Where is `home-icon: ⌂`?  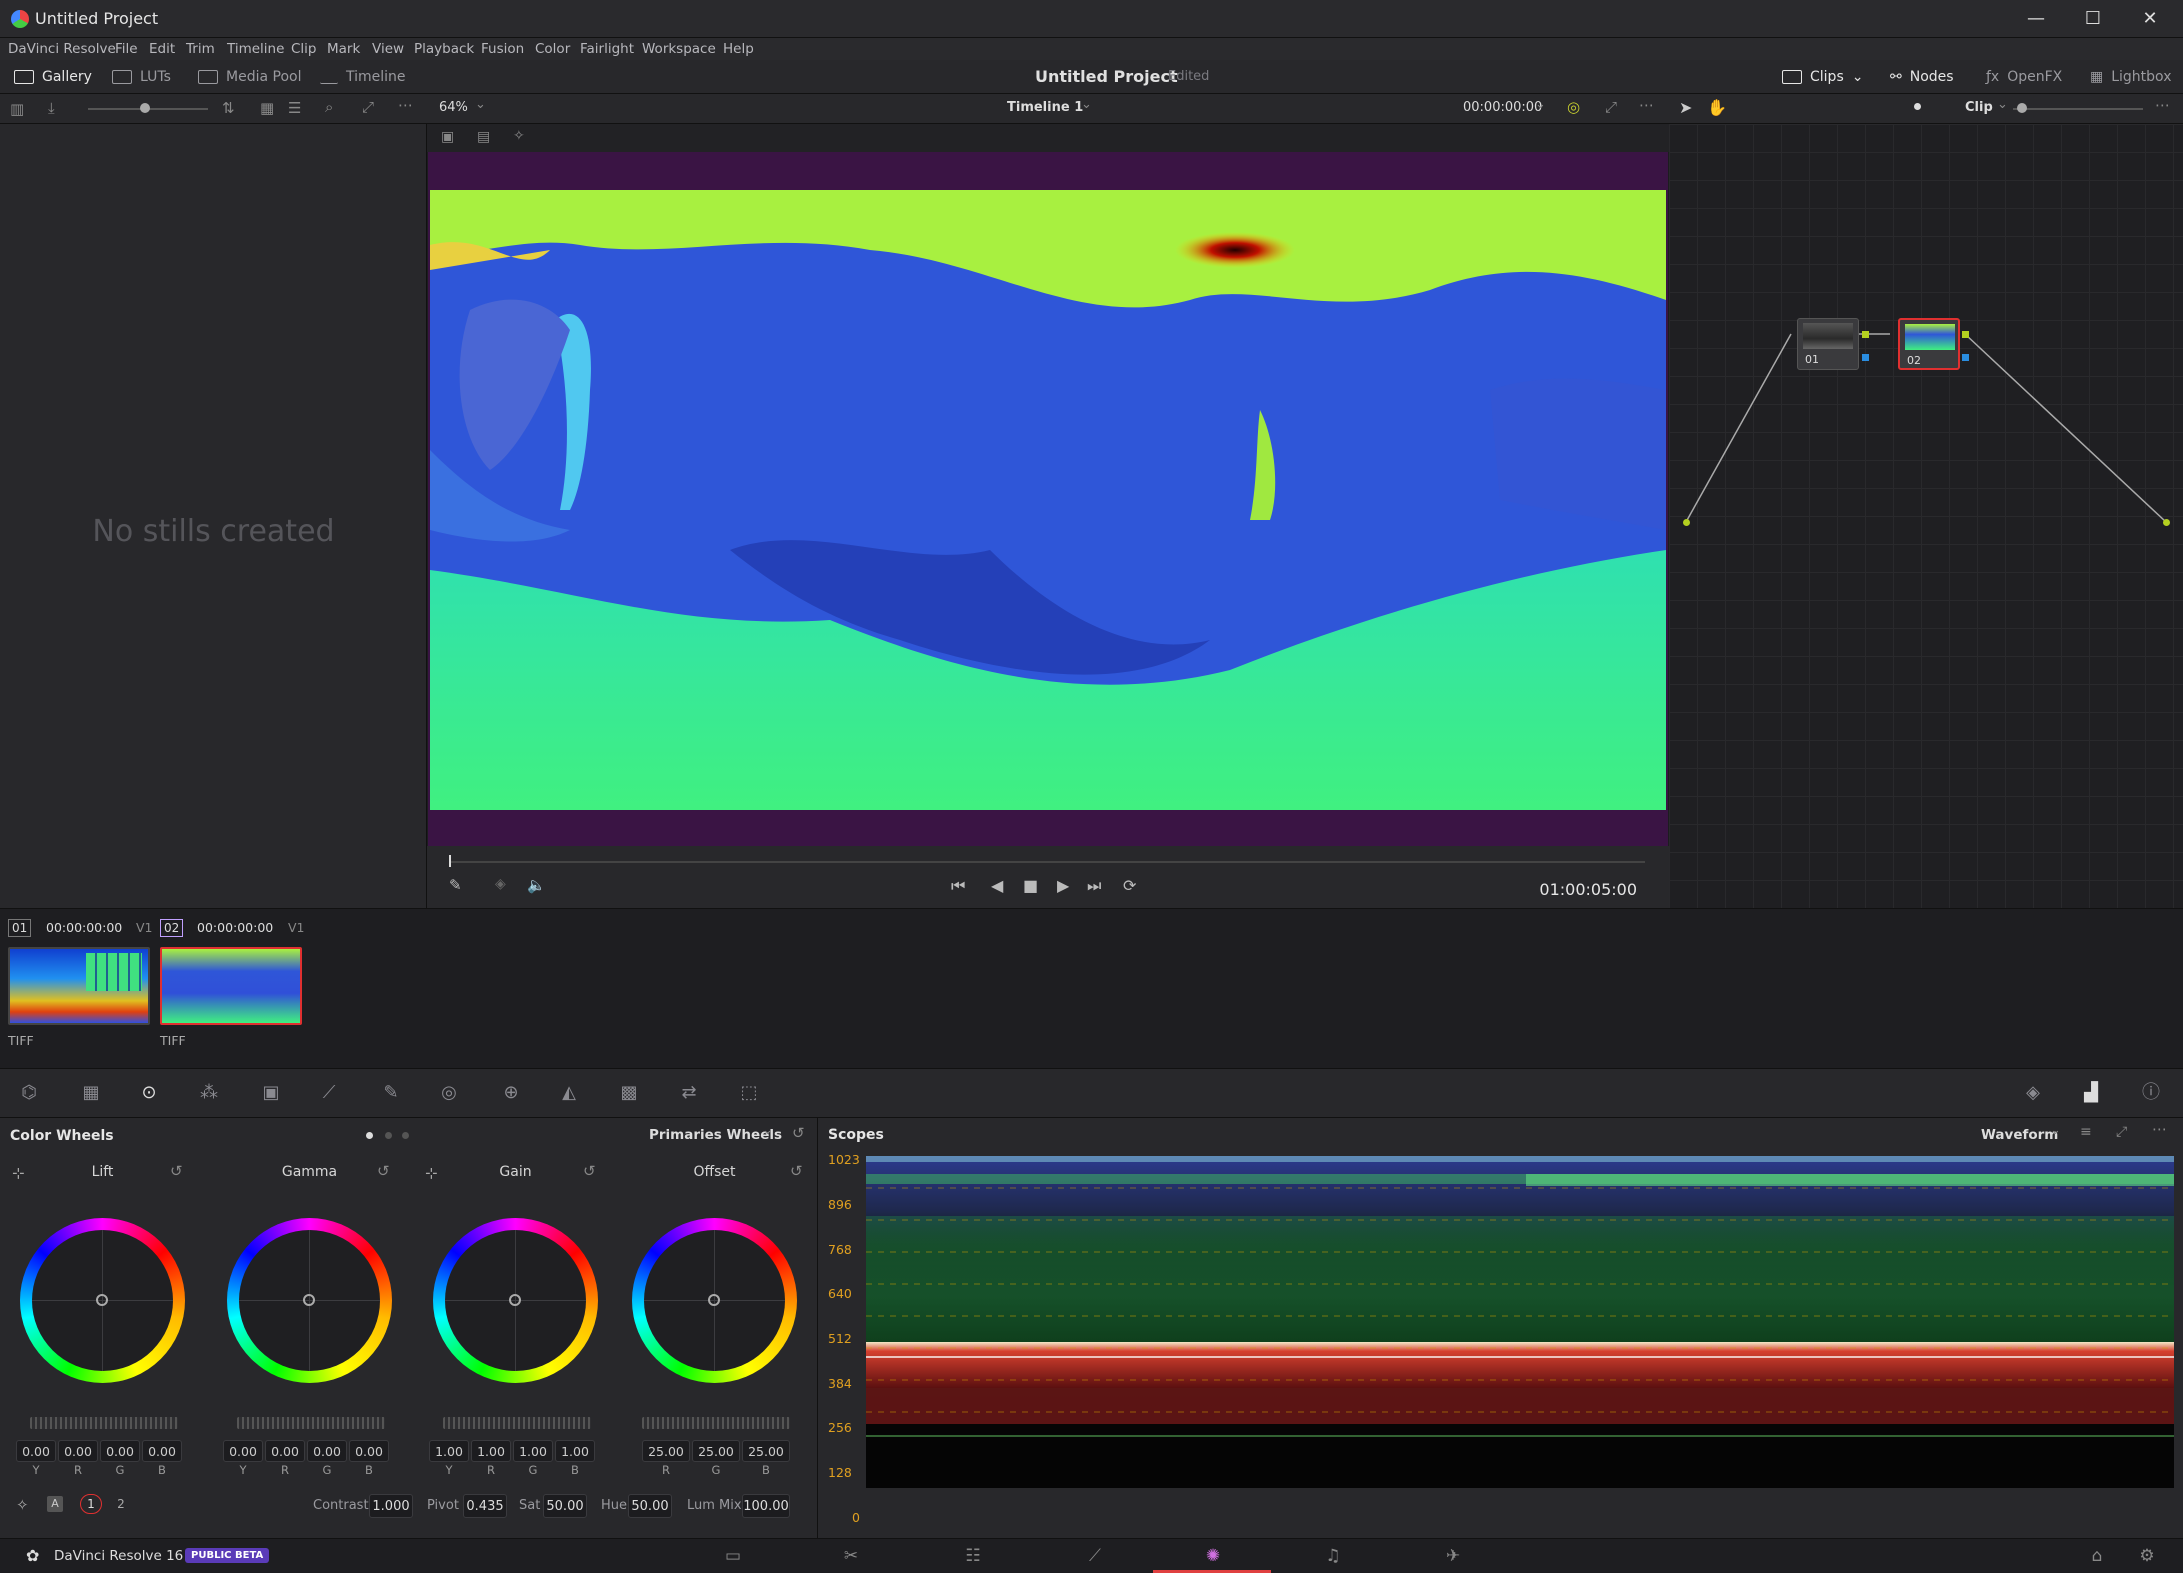
home-icon: ⌂ is located at coordinates (2097, 1556).